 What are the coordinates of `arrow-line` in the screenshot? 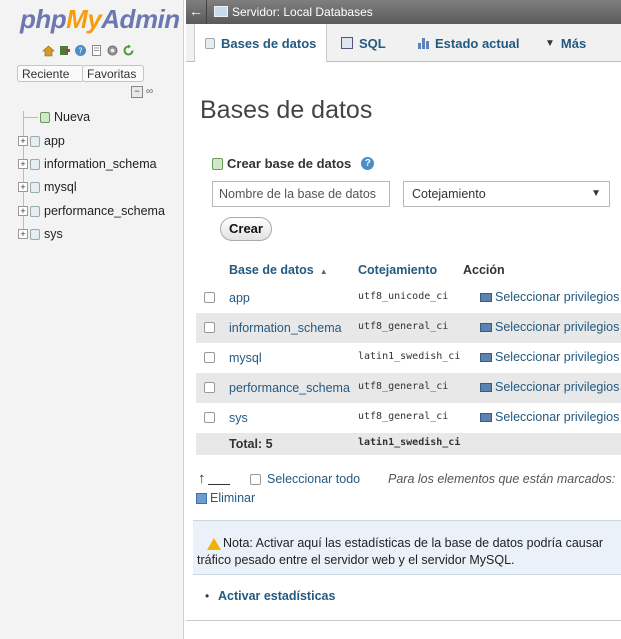 It's located at (219, 484).